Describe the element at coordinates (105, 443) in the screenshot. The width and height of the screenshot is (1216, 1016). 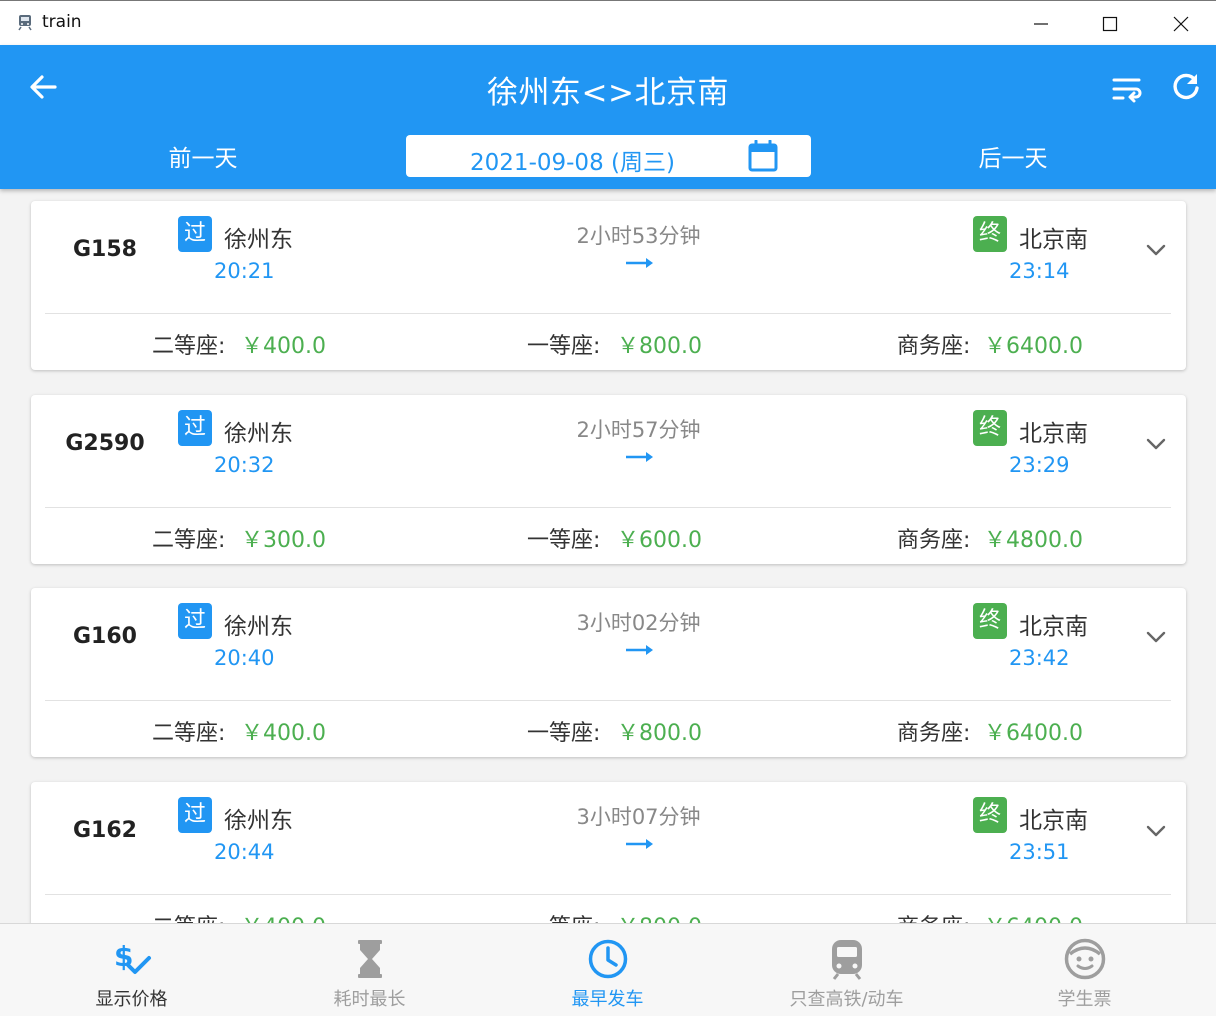
I see `train-number: G2590` at that location.